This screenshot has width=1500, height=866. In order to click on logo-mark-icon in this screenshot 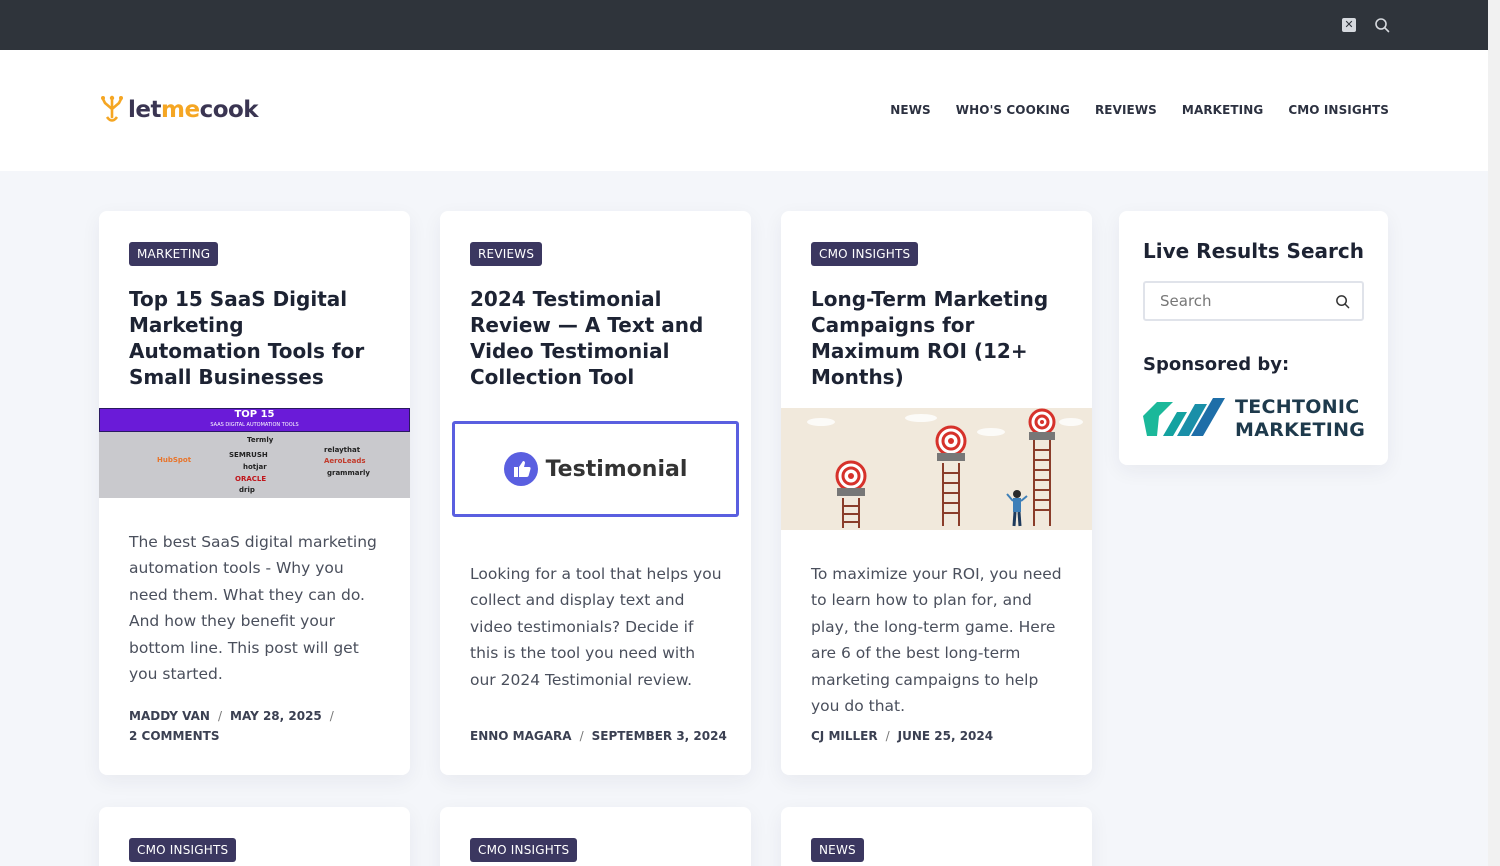, I will do `click(112, 108)`.